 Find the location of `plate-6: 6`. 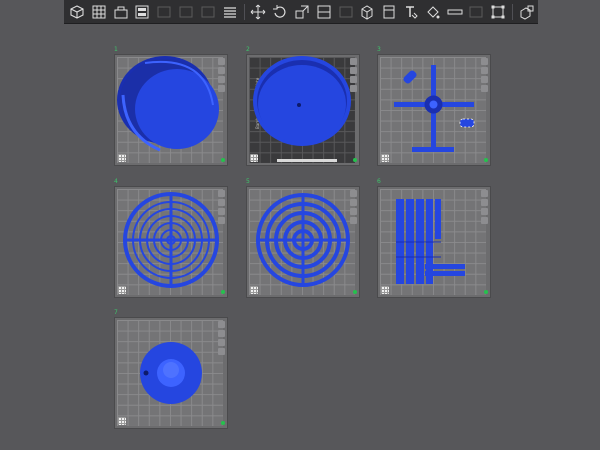

plate-6: 6 is located at coordinates (433, 237).